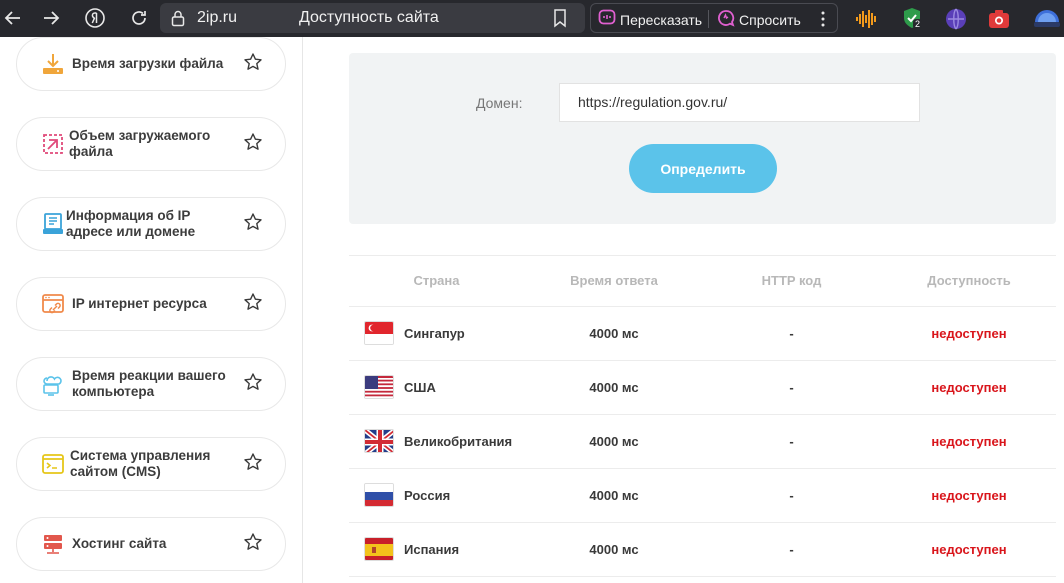 Image resolution: width=1064 pixels, height=583 pixels. What do you see at coordinates (148, 63) in the screenshot?
I see `sidebar-item-label: Время загрузки файла` at bounding box center [148, 63].